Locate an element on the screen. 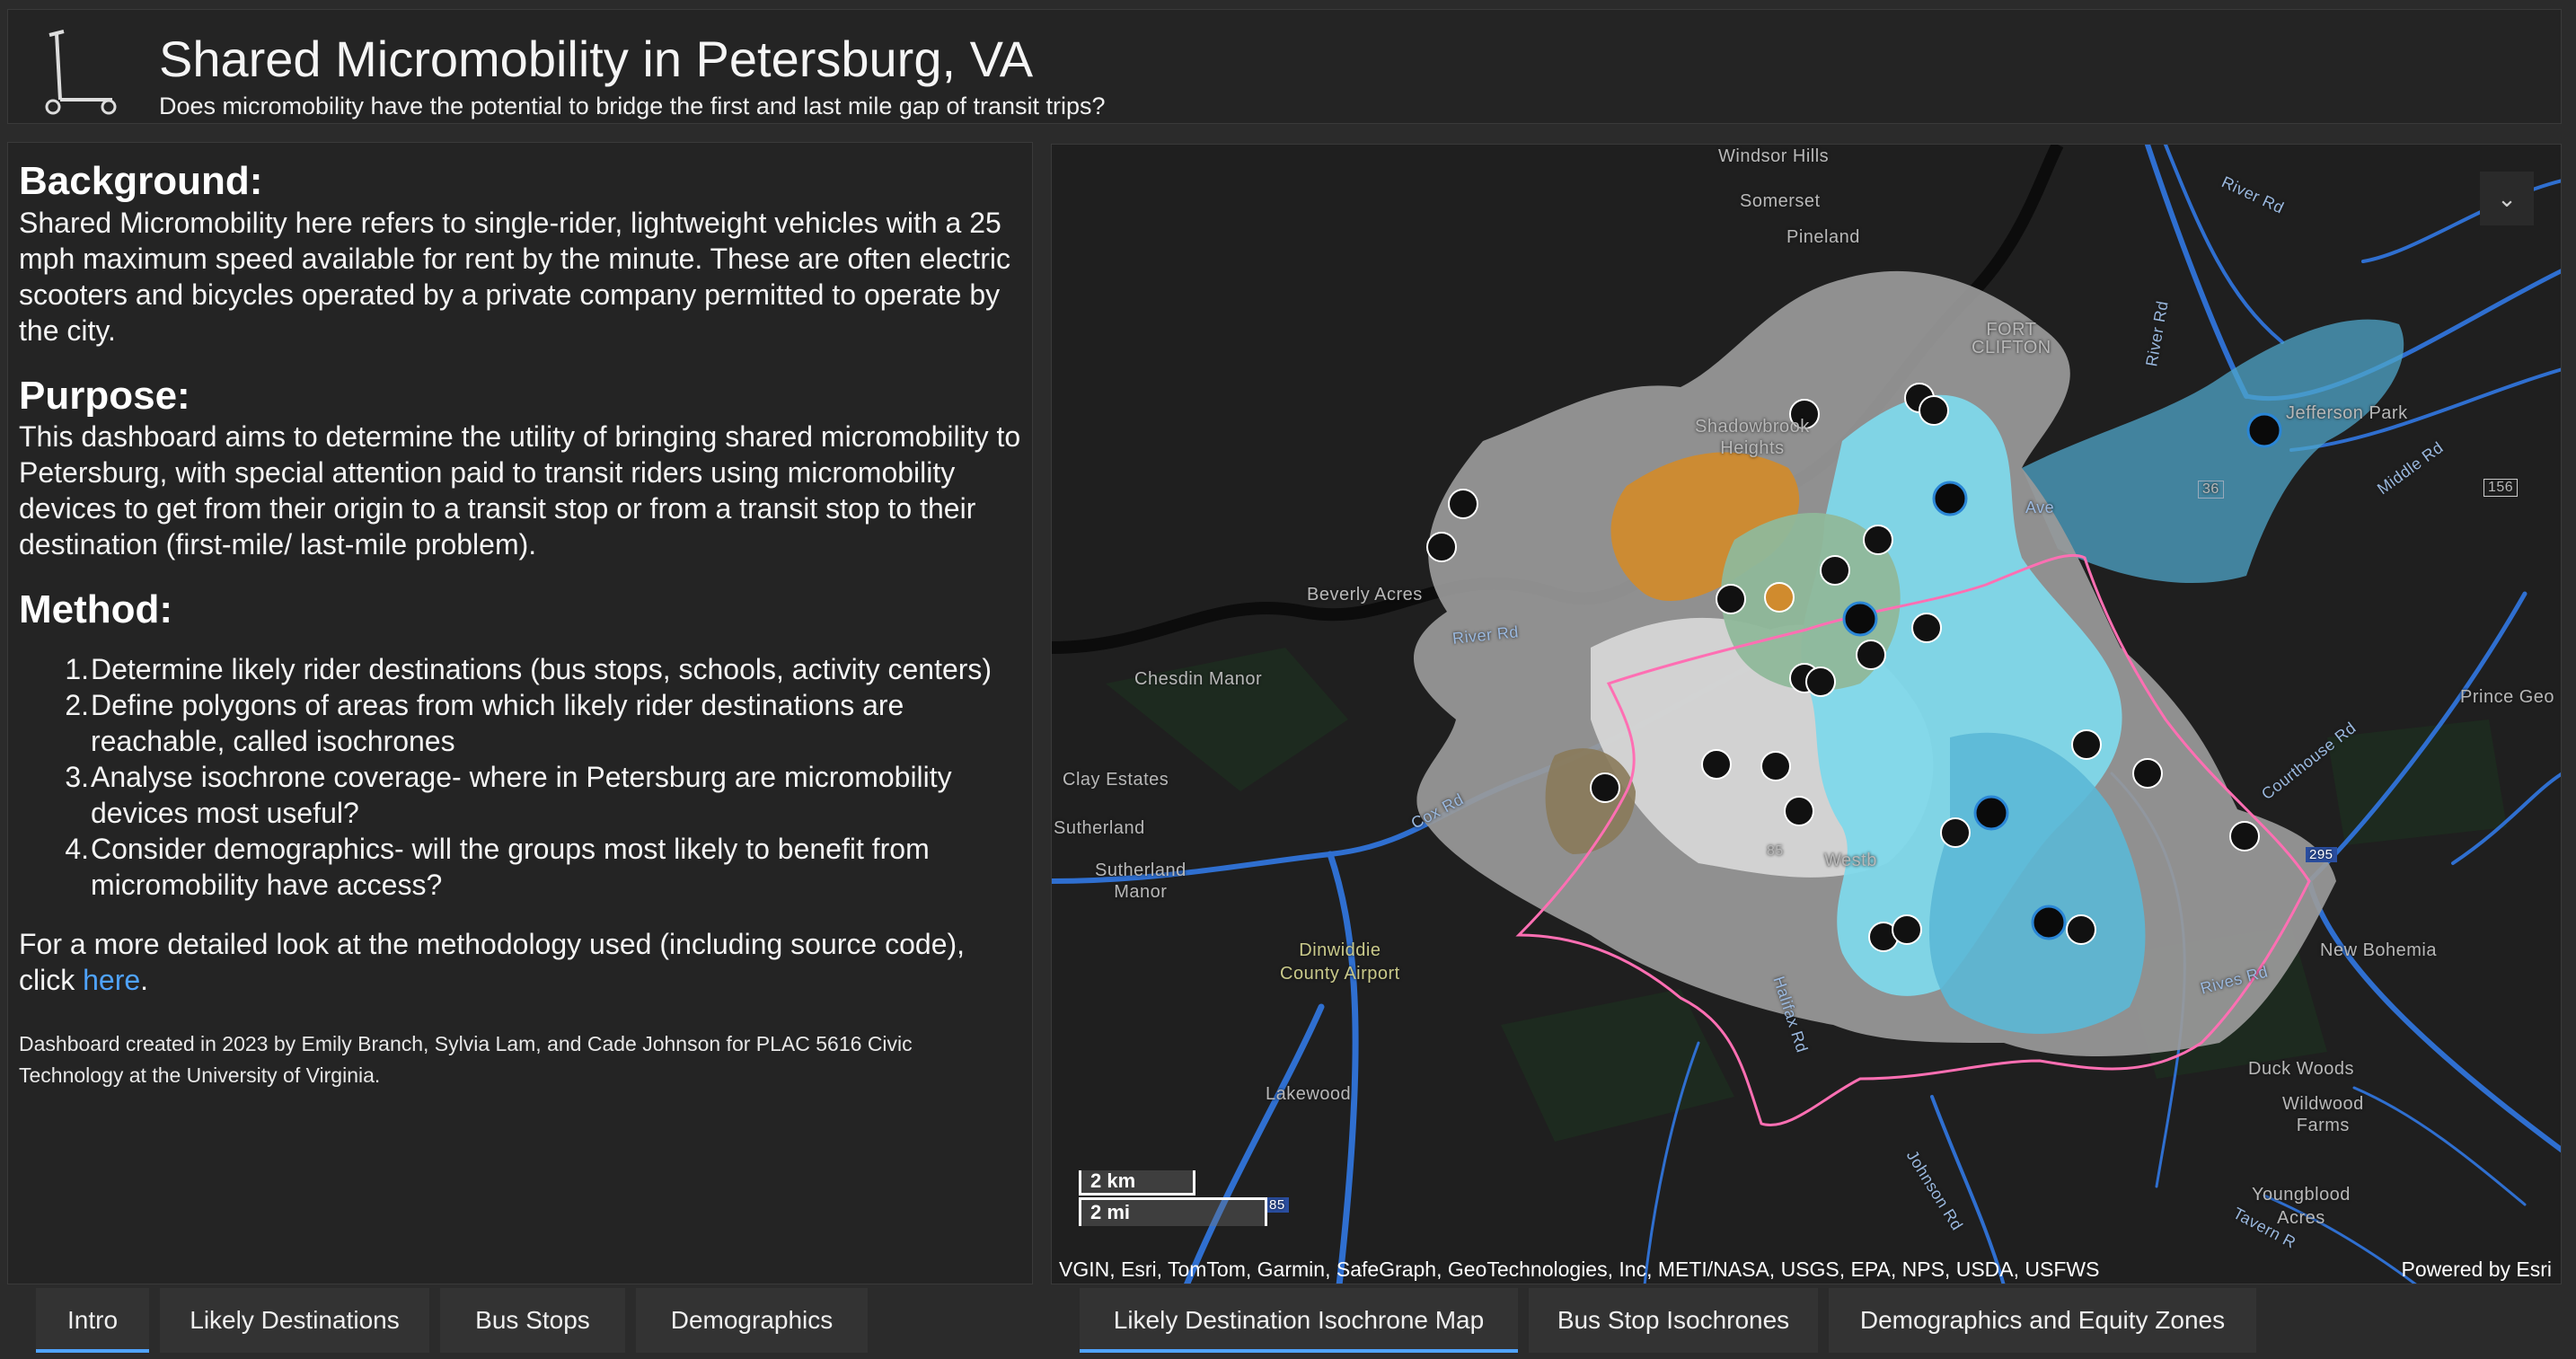  scale-km: 2 km is located at coordinates (1137, 1183).